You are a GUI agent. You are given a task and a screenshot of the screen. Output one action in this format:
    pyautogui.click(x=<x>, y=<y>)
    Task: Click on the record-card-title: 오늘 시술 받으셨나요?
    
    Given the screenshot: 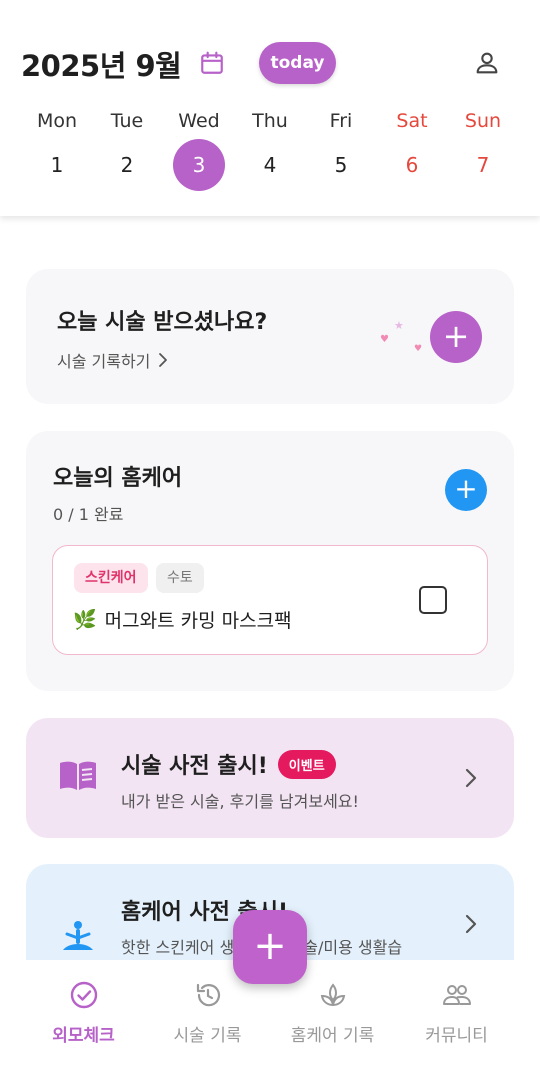 What is the action you would take?
    pyautogui.click(x=162, y=322)
    